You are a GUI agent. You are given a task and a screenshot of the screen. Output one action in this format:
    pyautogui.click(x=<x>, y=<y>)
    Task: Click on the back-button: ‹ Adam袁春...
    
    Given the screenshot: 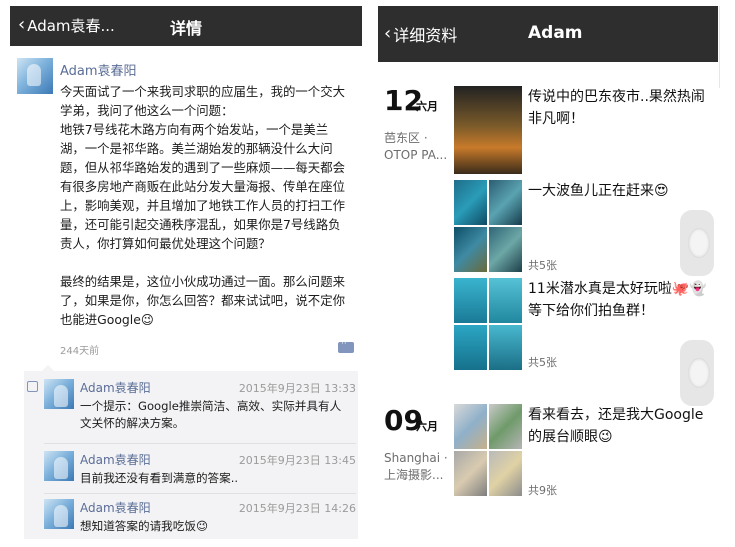 What is the action you would take?
    pyautogui.click(x=66, y=25)
    